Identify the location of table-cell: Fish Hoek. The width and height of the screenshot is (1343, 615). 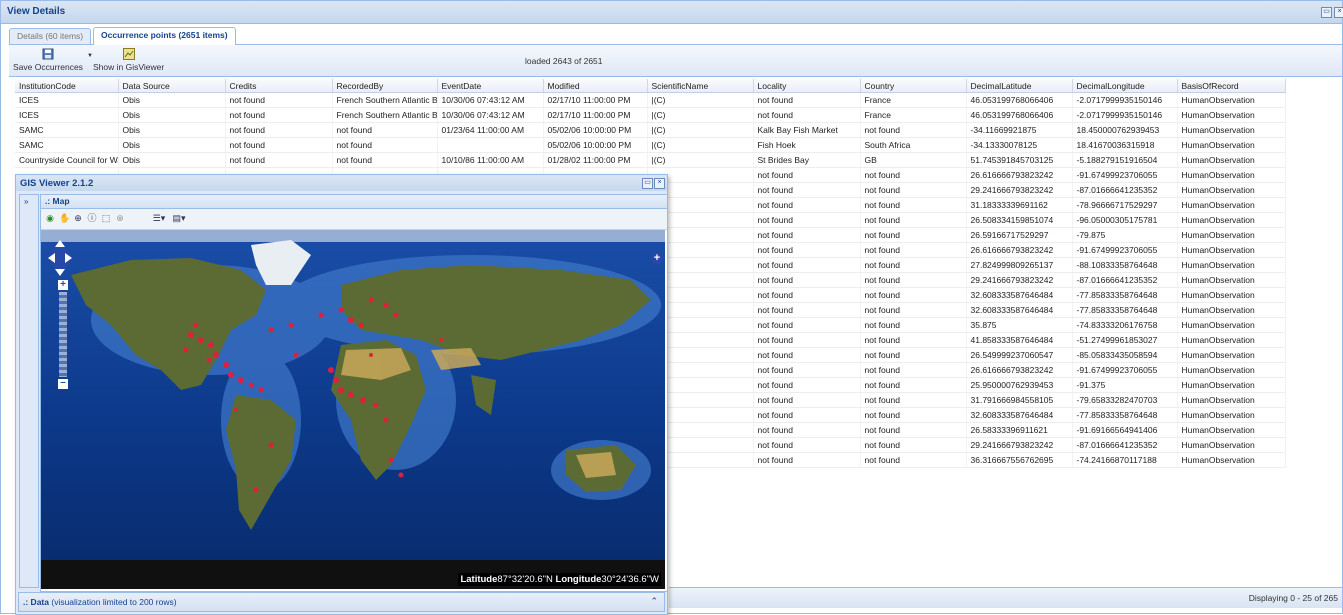
(807, 145).